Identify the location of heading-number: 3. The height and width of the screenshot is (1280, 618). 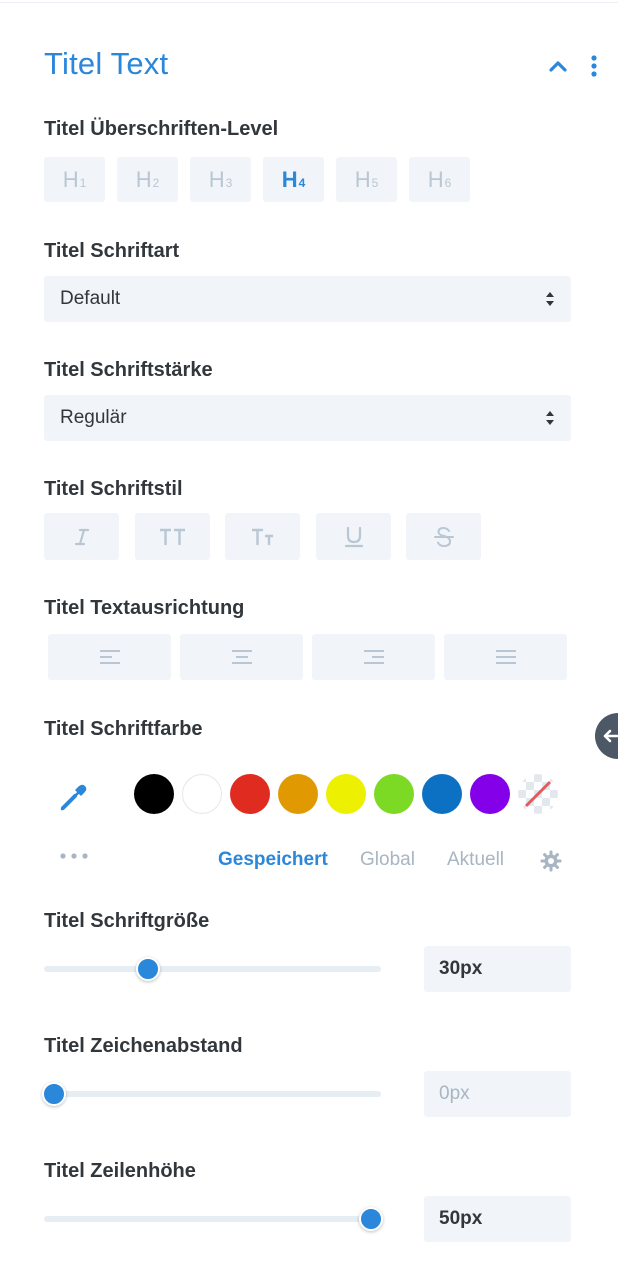
(229, 182).